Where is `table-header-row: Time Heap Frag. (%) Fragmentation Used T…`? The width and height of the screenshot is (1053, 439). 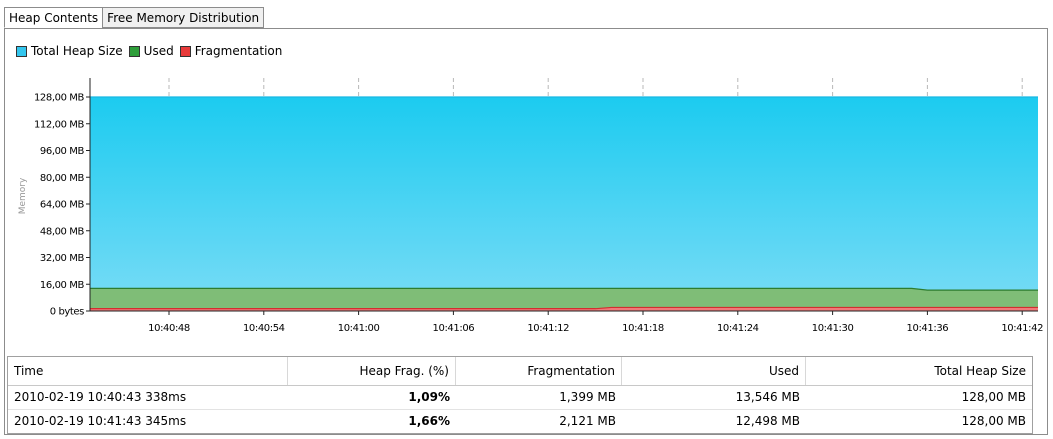
table-header-row: Time Heap Frag. (%) Fragmentation Used T… is located at coordinates (520, 371).